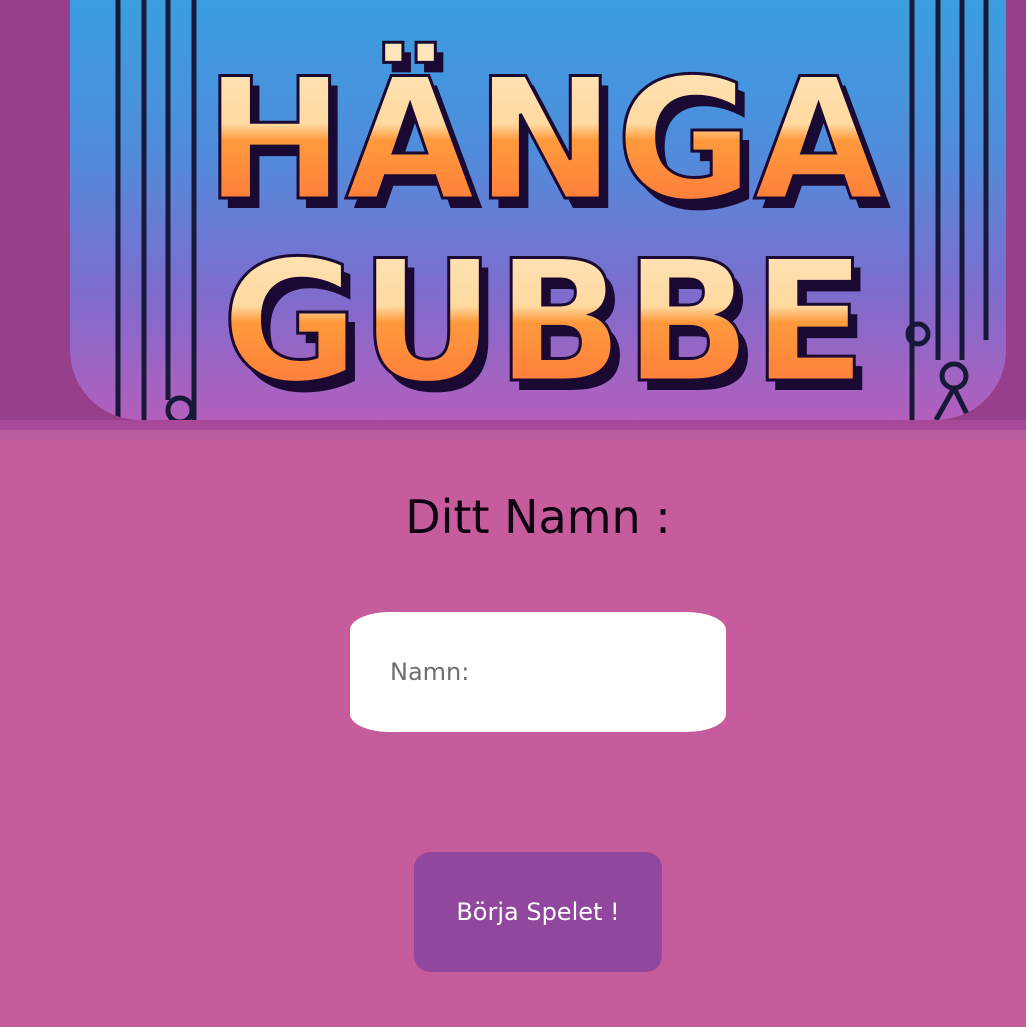 Image resolution: width=1026 pixels, height=1027 pixels. Describe the element at coordinates (543, 140) in the screenshot. I see `title-line1: HÄNGA` at that location.